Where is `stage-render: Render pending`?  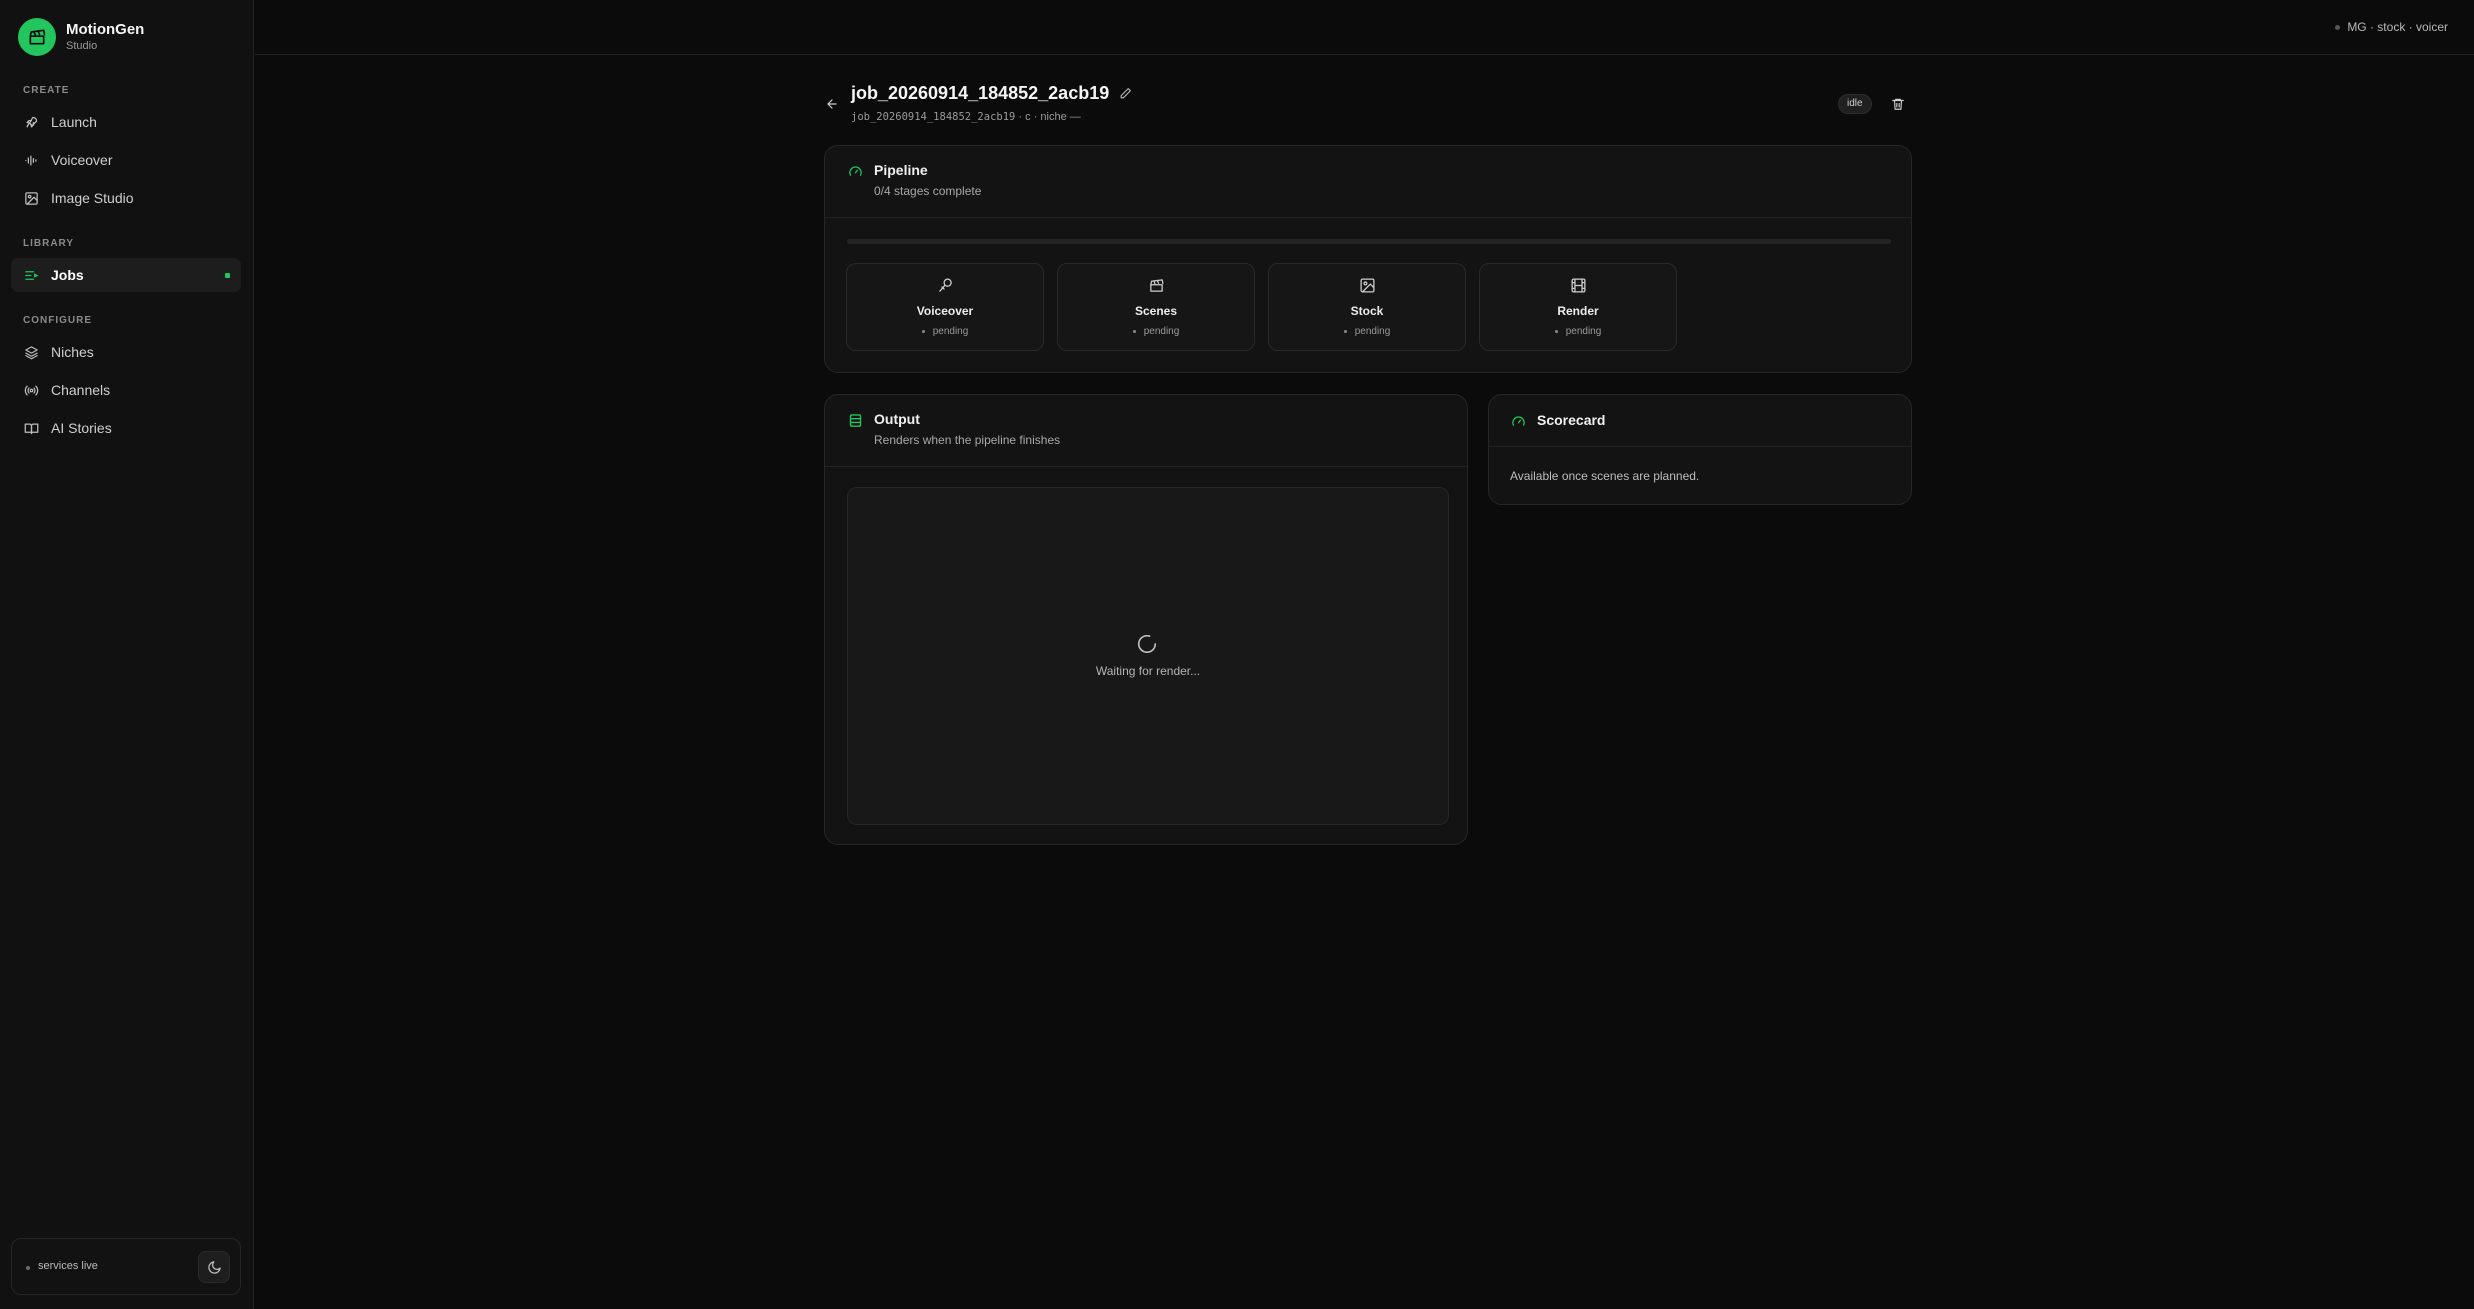
stage-render: Render pending is located at coordinates (1578, 307).